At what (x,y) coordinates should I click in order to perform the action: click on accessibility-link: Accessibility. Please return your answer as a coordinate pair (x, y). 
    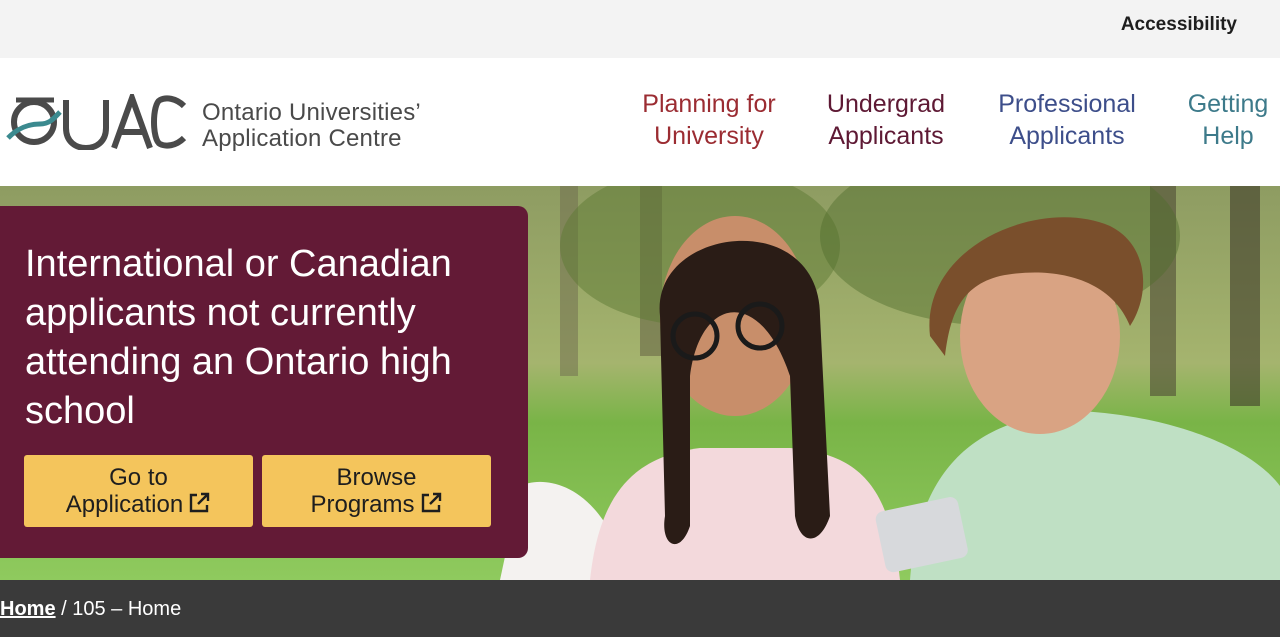
    Looking at the image, I should click on (1179, 25).